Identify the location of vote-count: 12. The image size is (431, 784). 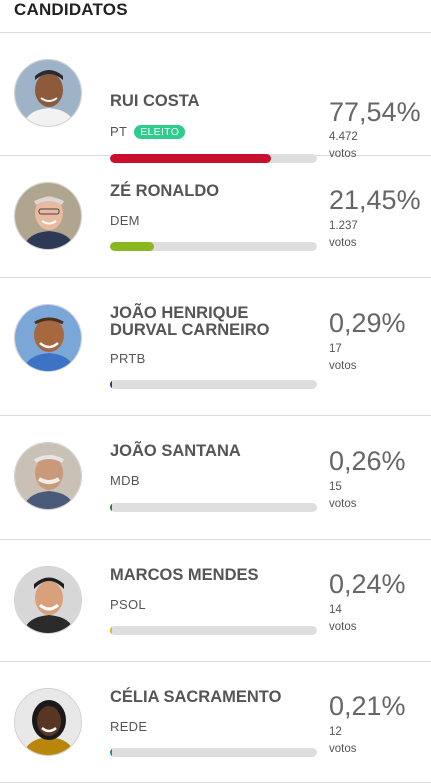
(335, 732).